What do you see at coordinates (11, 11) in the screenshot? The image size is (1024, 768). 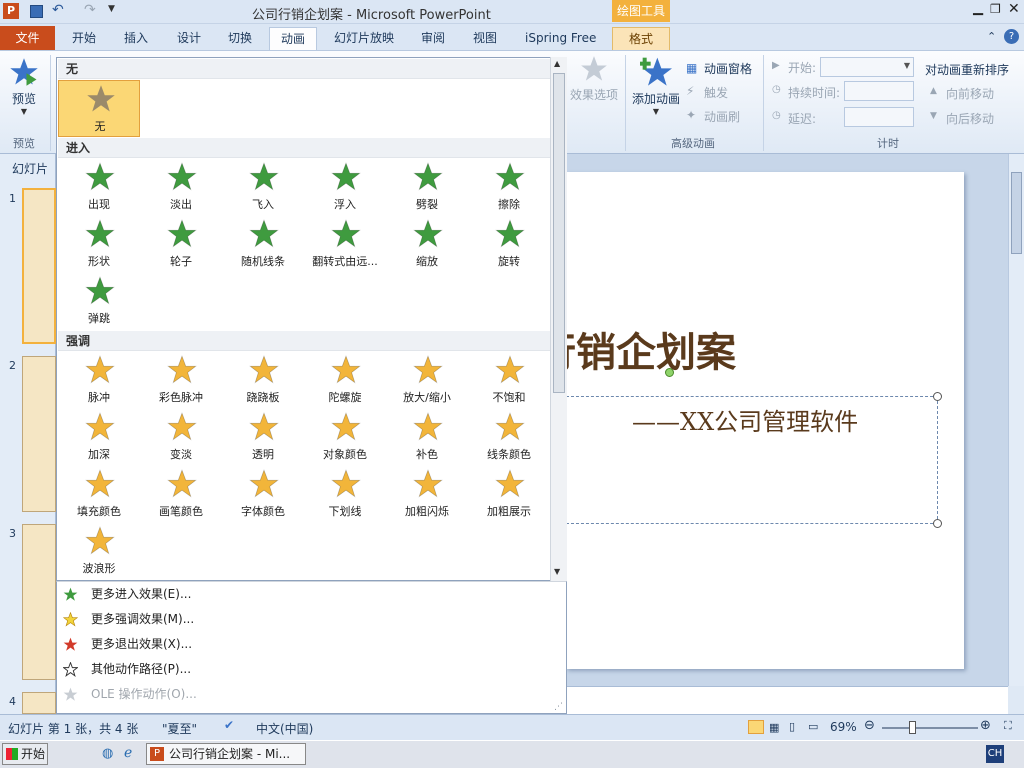 I see `app-icon: P` at bounding box center [11, 11].